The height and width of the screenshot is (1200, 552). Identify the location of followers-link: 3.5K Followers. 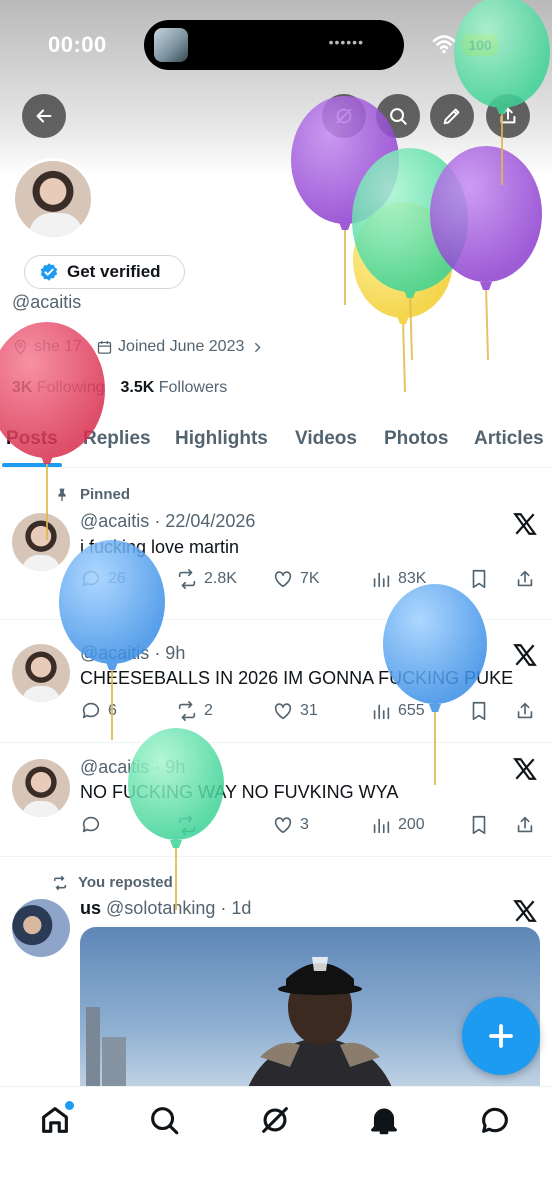
(174, 388).